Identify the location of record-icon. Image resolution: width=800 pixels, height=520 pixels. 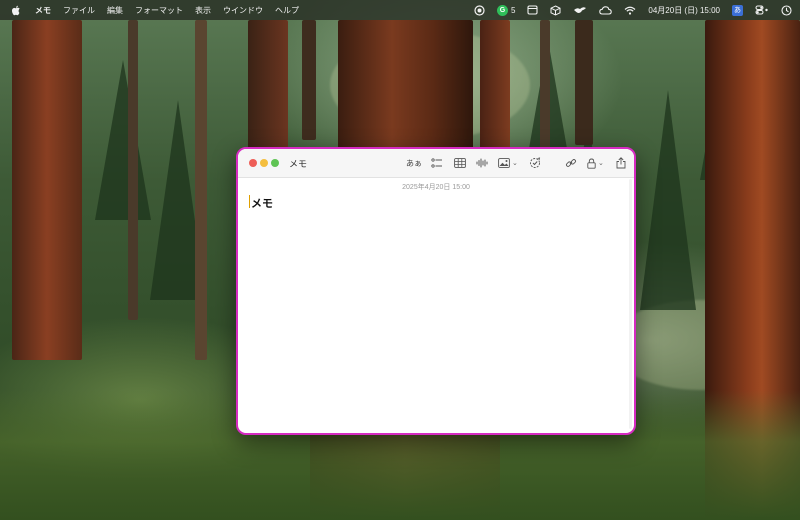
(479, 10).